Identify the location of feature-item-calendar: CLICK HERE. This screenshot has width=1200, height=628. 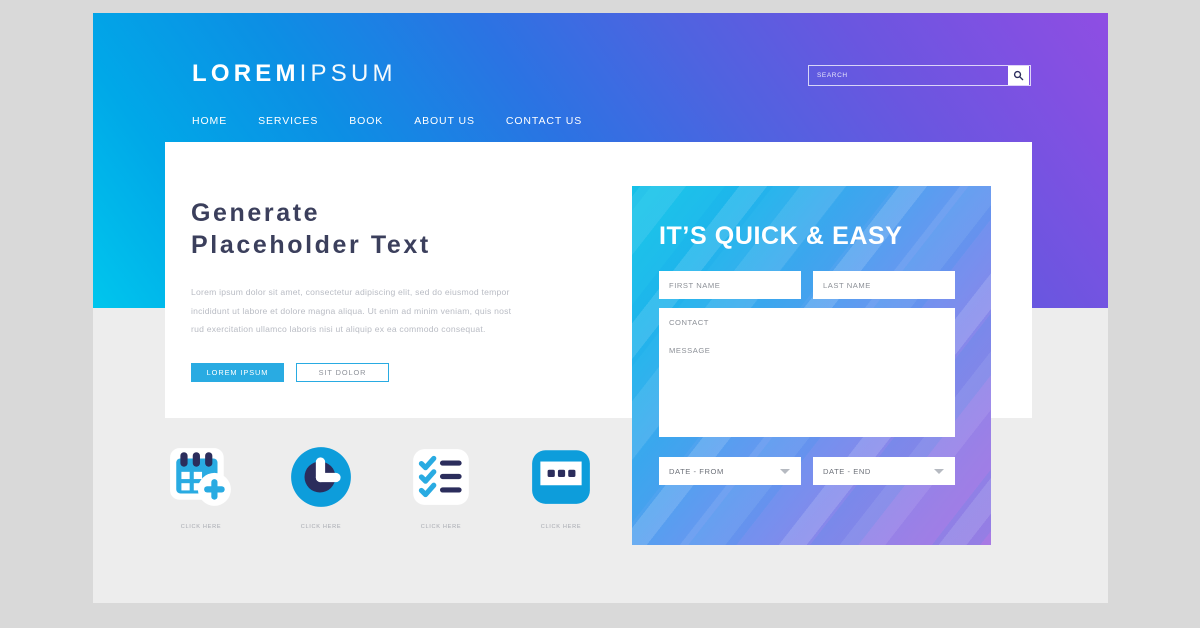
(201, 485).